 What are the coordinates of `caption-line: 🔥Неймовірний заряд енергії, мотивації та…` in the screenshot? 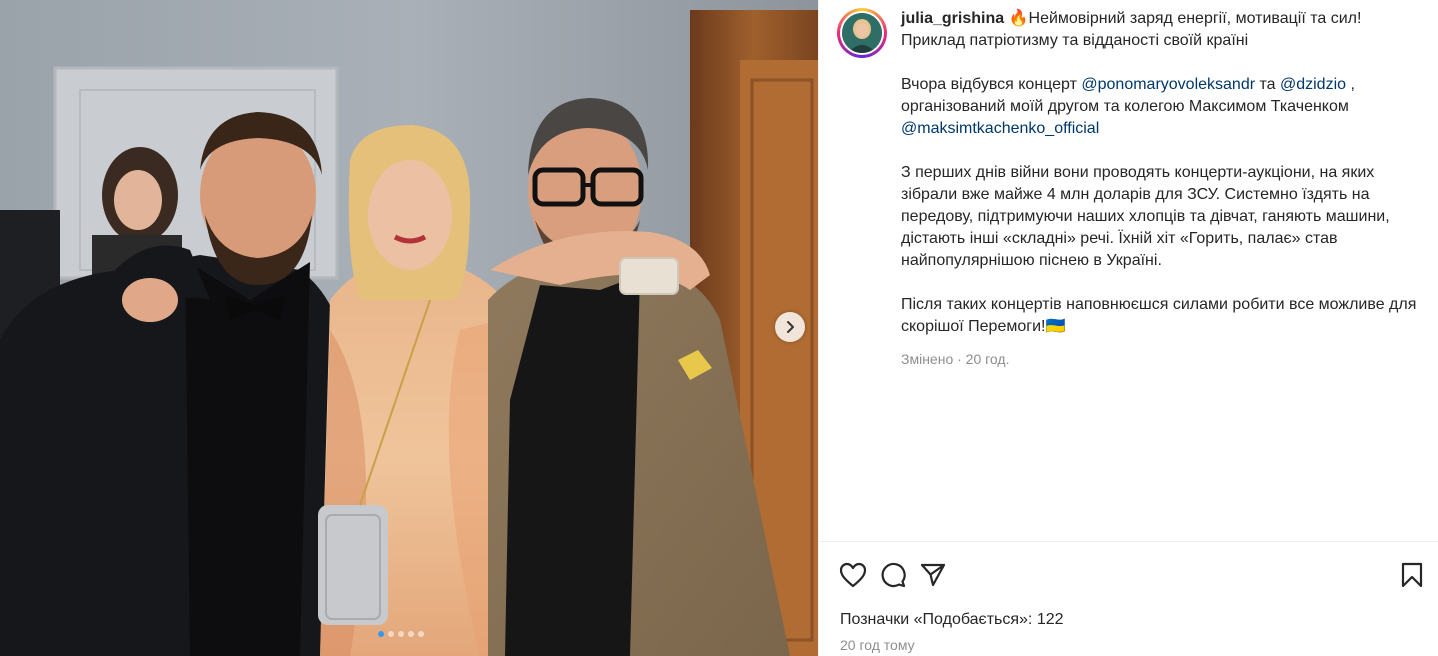 It's located at (1185, 18).